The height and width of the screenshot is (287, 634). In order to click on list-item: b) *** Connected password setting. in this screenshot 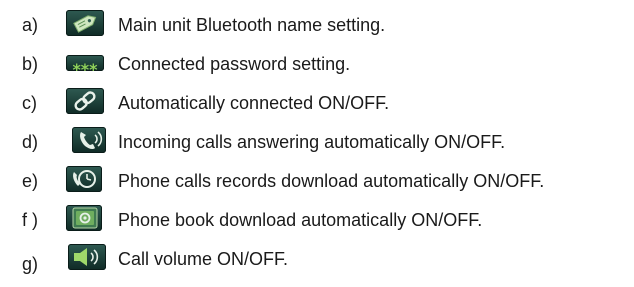, I will do `click(317, 65)`.